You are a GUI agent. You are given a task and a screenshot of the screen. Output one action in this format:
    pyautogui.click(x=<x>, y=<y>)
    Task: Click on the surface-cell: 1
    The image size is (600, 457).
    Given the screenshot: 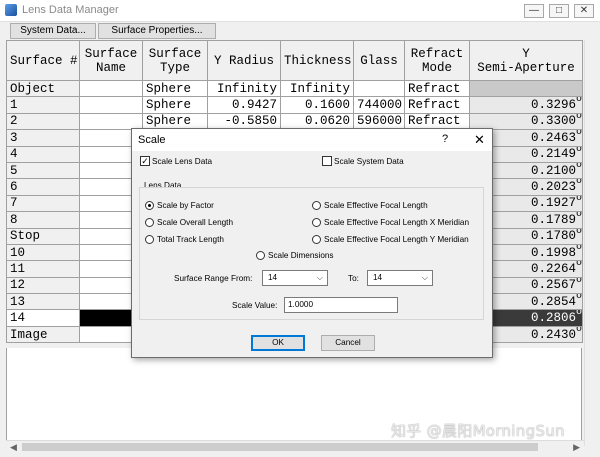 What is the action you would take?
    pyautogui.click(x=43, y=105)
    